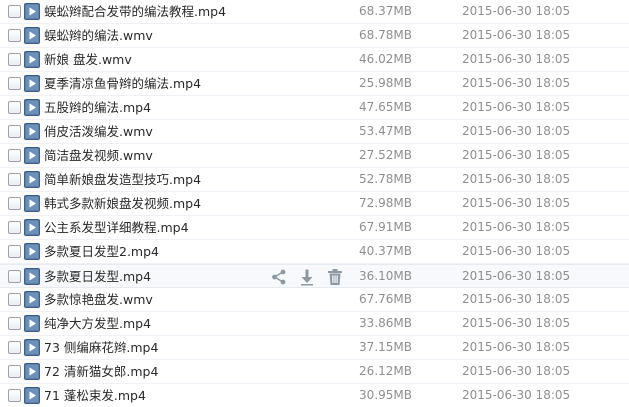  I want to click on file-name: 五股辫的编法.mp4, so click(97, 107).